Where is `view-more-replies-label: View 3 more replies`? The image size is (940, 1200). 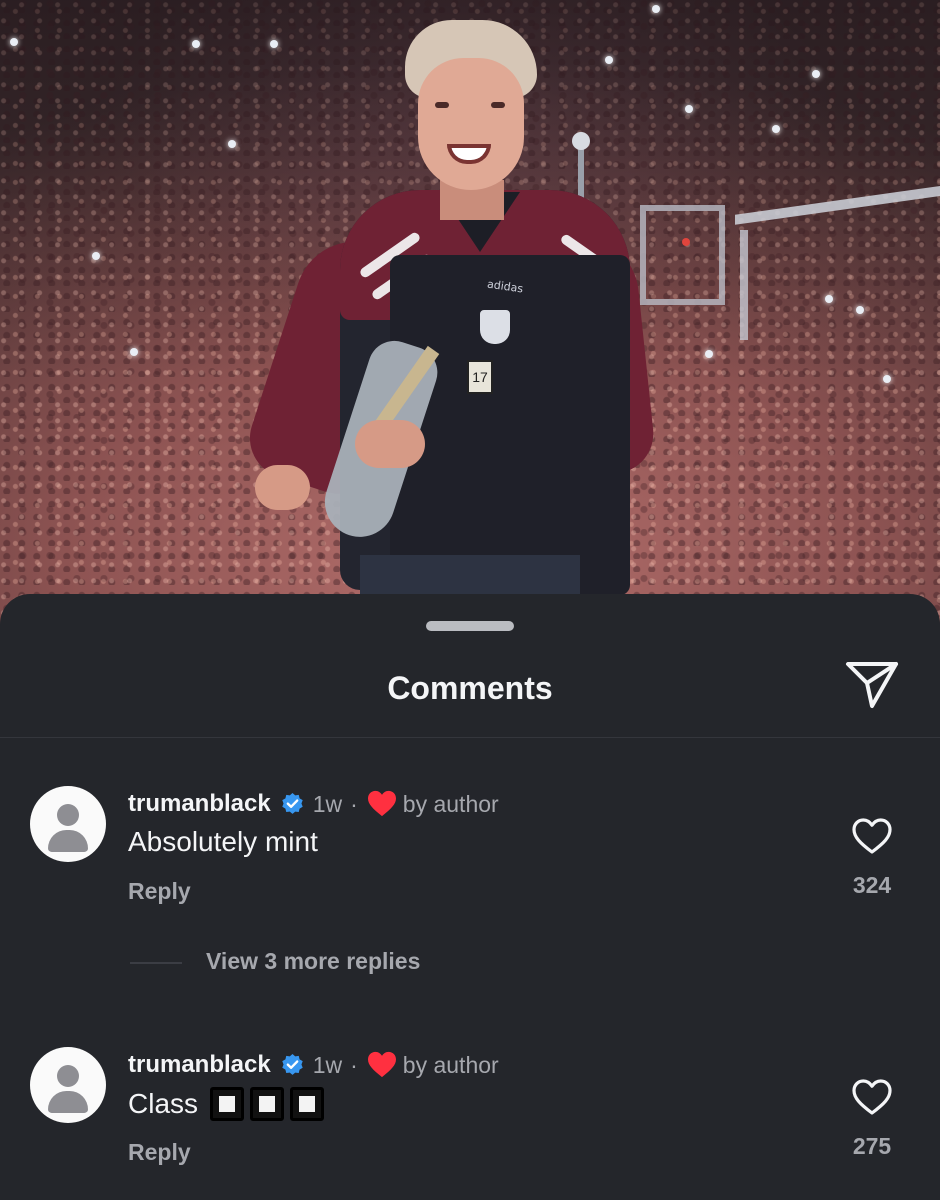 view-more-replies-label: View 3 more replies is located at coordinates (313, 961).